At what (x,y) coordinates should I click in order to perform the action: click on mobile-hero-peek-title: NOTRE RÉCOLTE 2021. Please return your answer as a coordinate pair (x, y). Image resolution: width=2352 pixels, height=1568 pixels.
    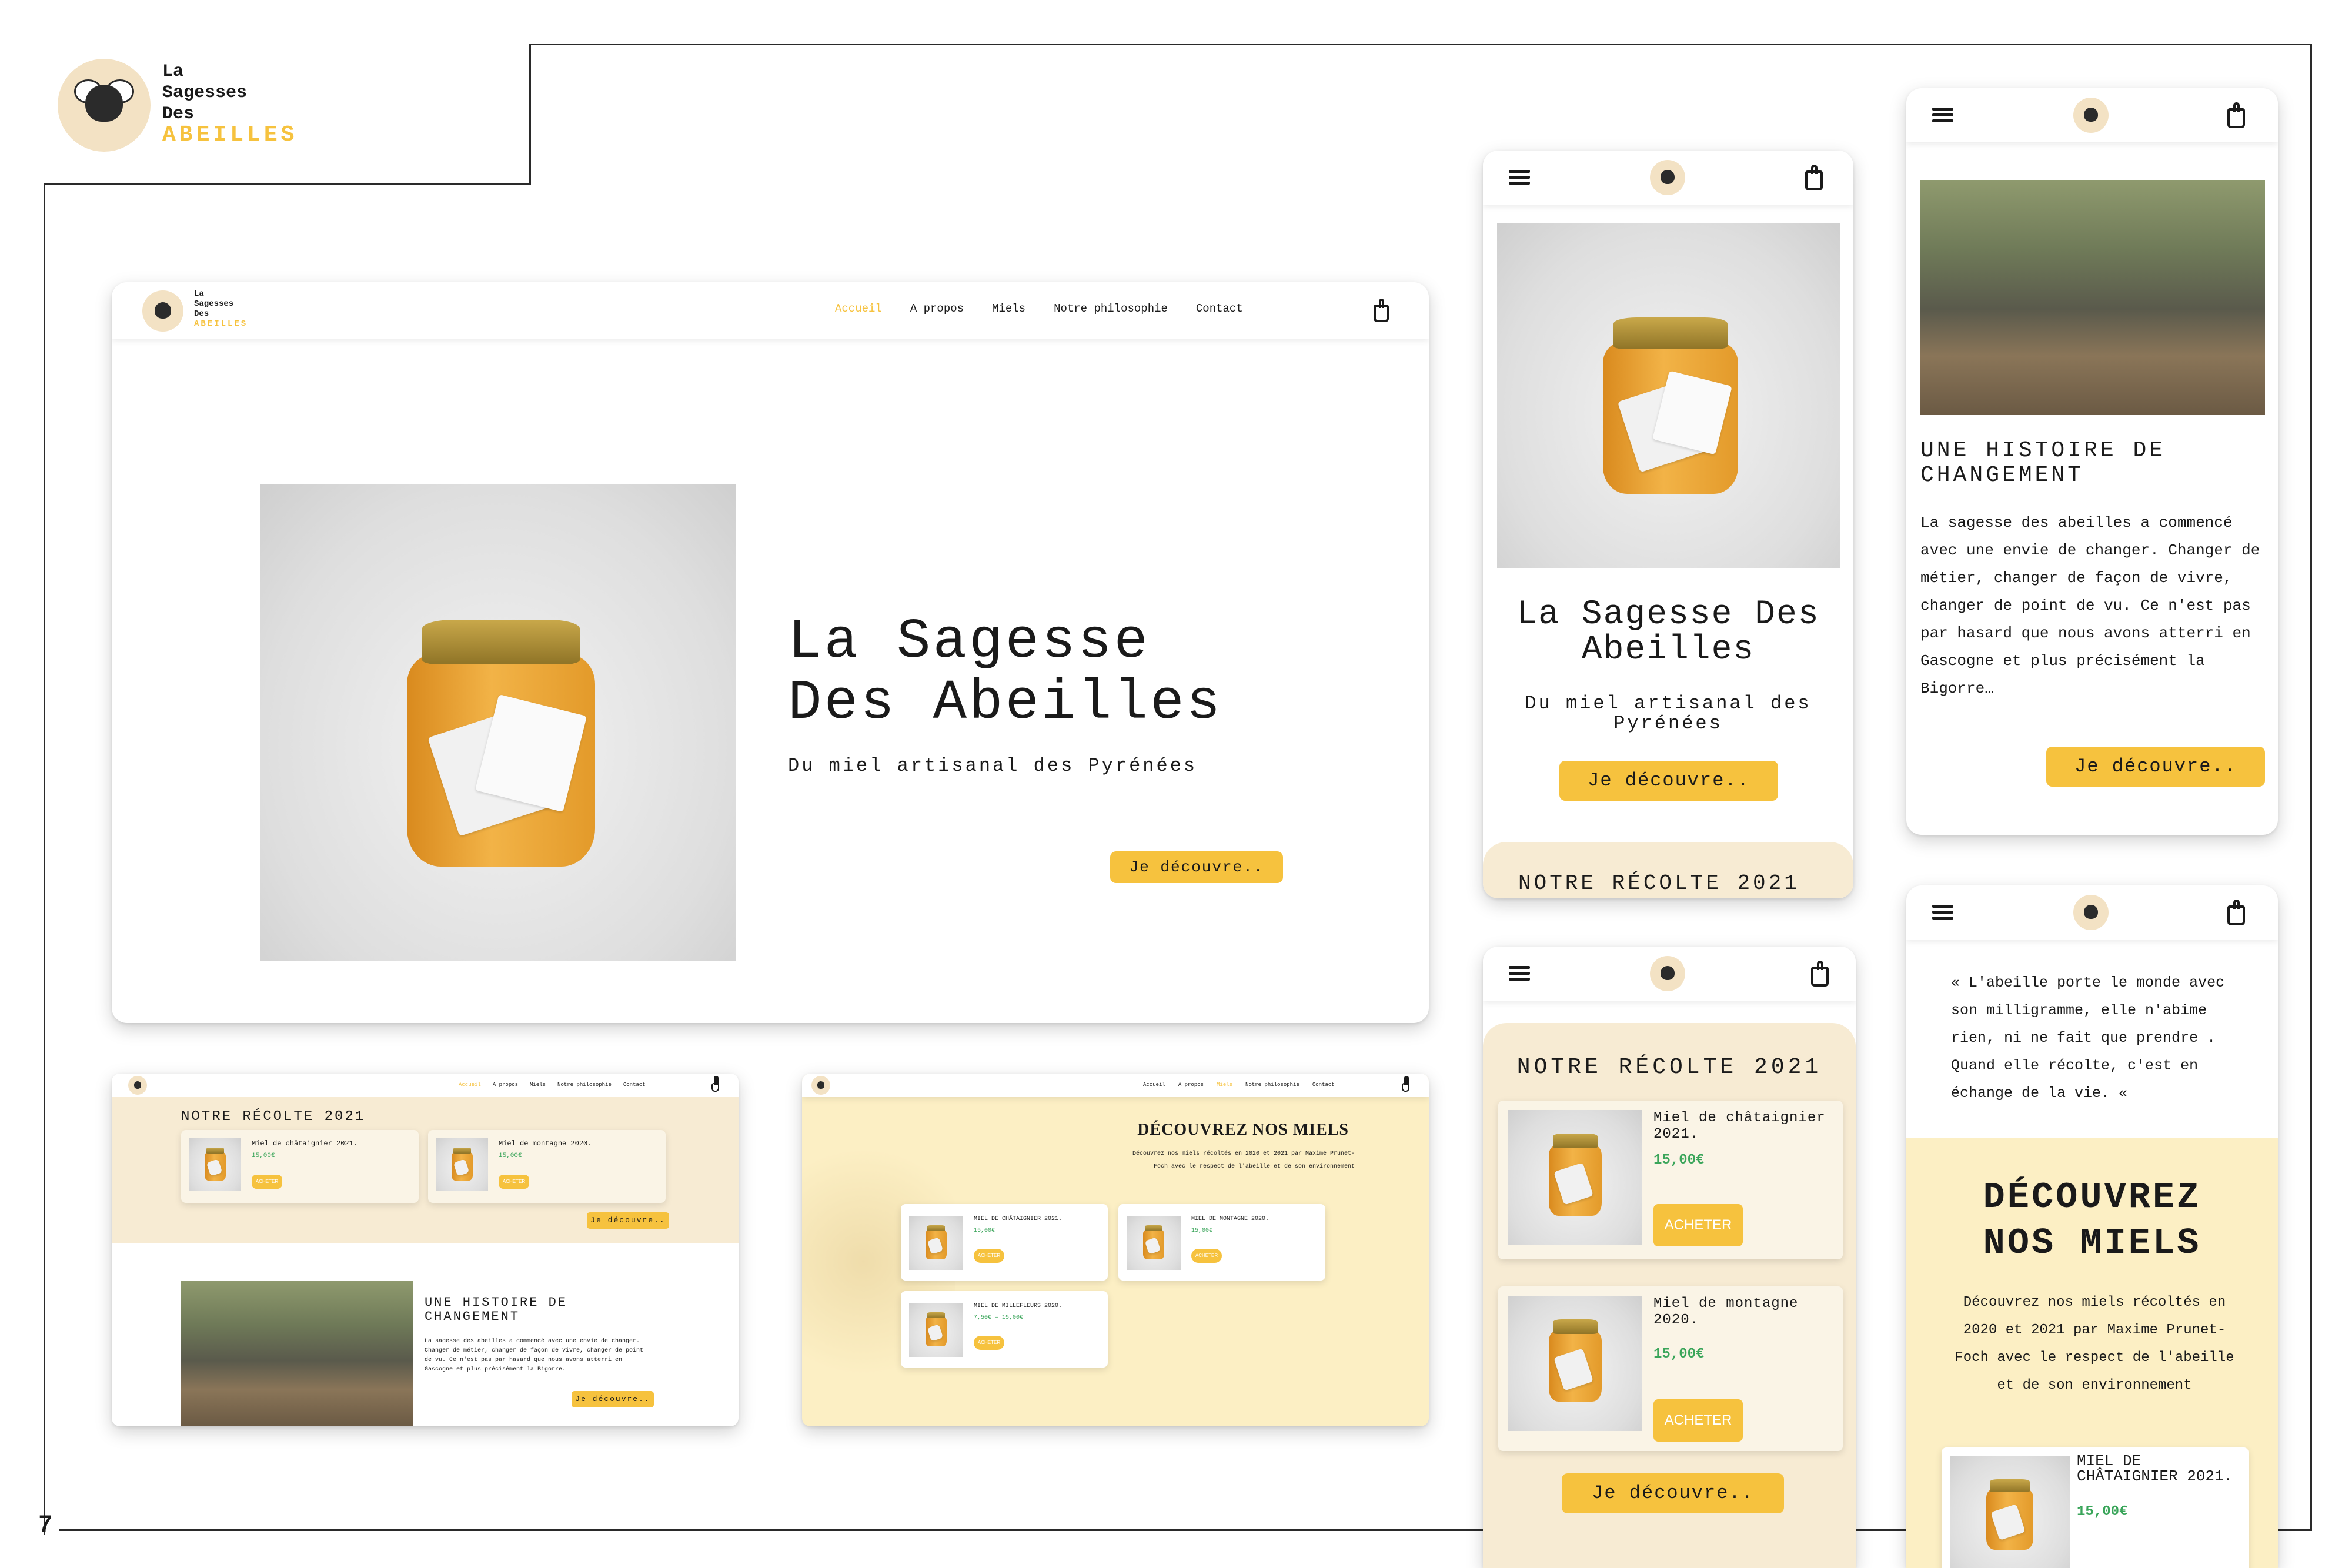
    Looking at the image, I should click on (1659, 883).